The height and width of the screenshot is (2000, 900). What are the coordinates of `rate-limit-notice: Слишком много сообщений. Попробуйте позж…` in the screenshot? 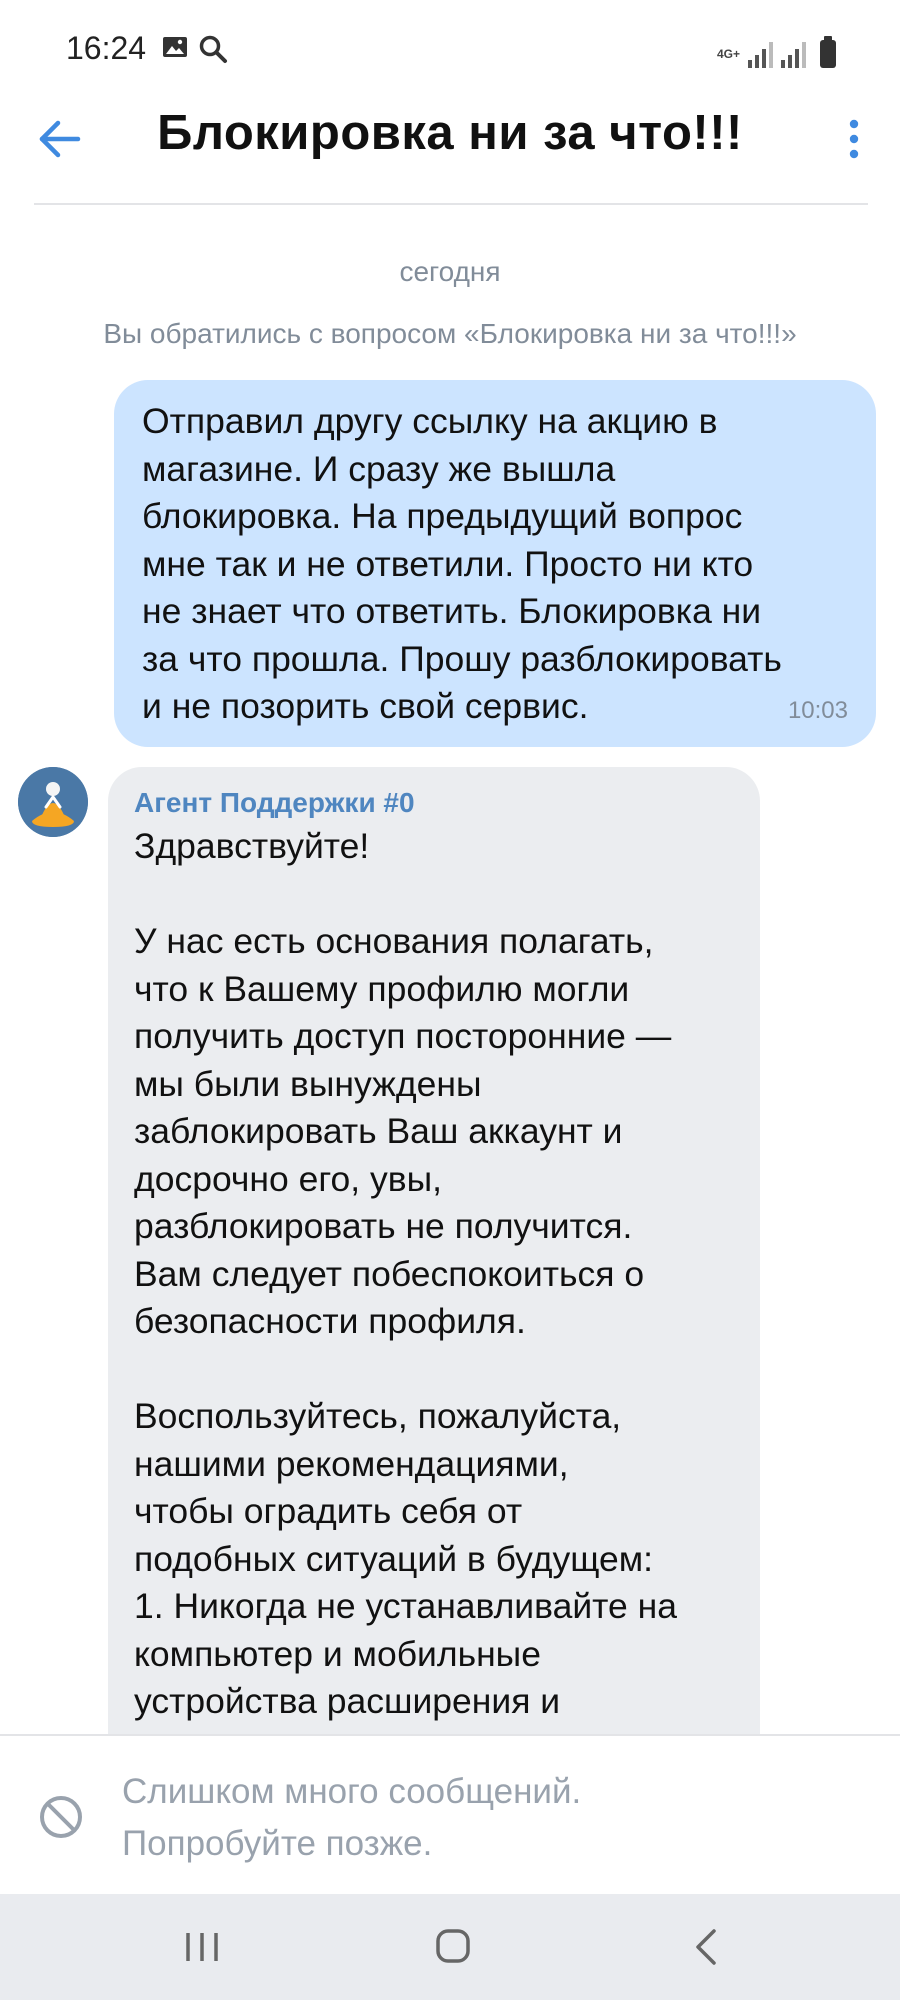 It's located at (352, 1817).